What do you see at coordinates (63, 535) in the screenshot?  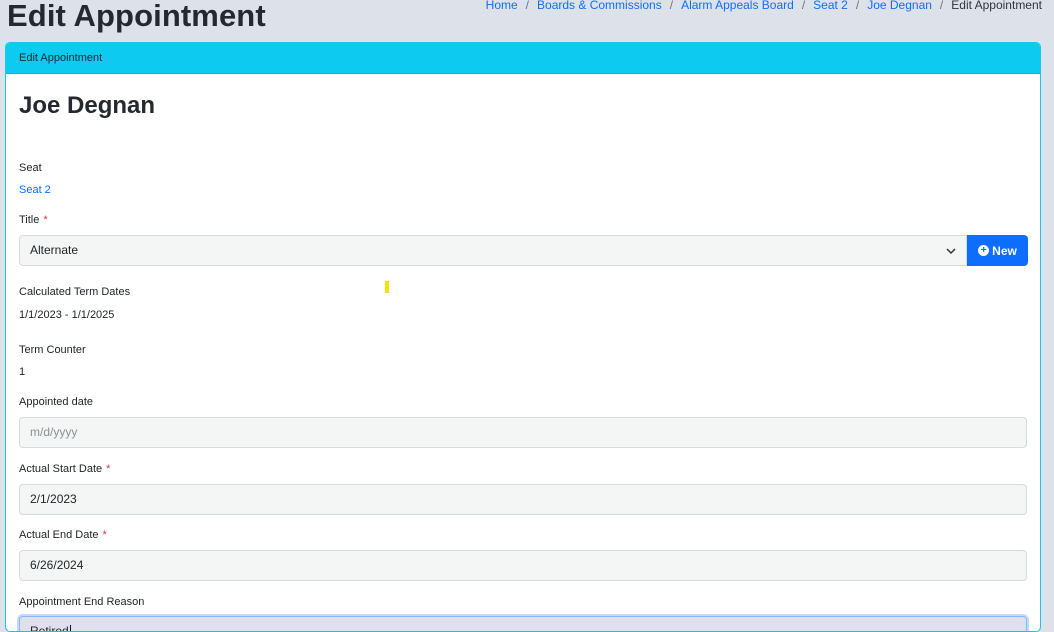 I see `end-date-label: Actual End Date *` at bounding box center [63, 535].